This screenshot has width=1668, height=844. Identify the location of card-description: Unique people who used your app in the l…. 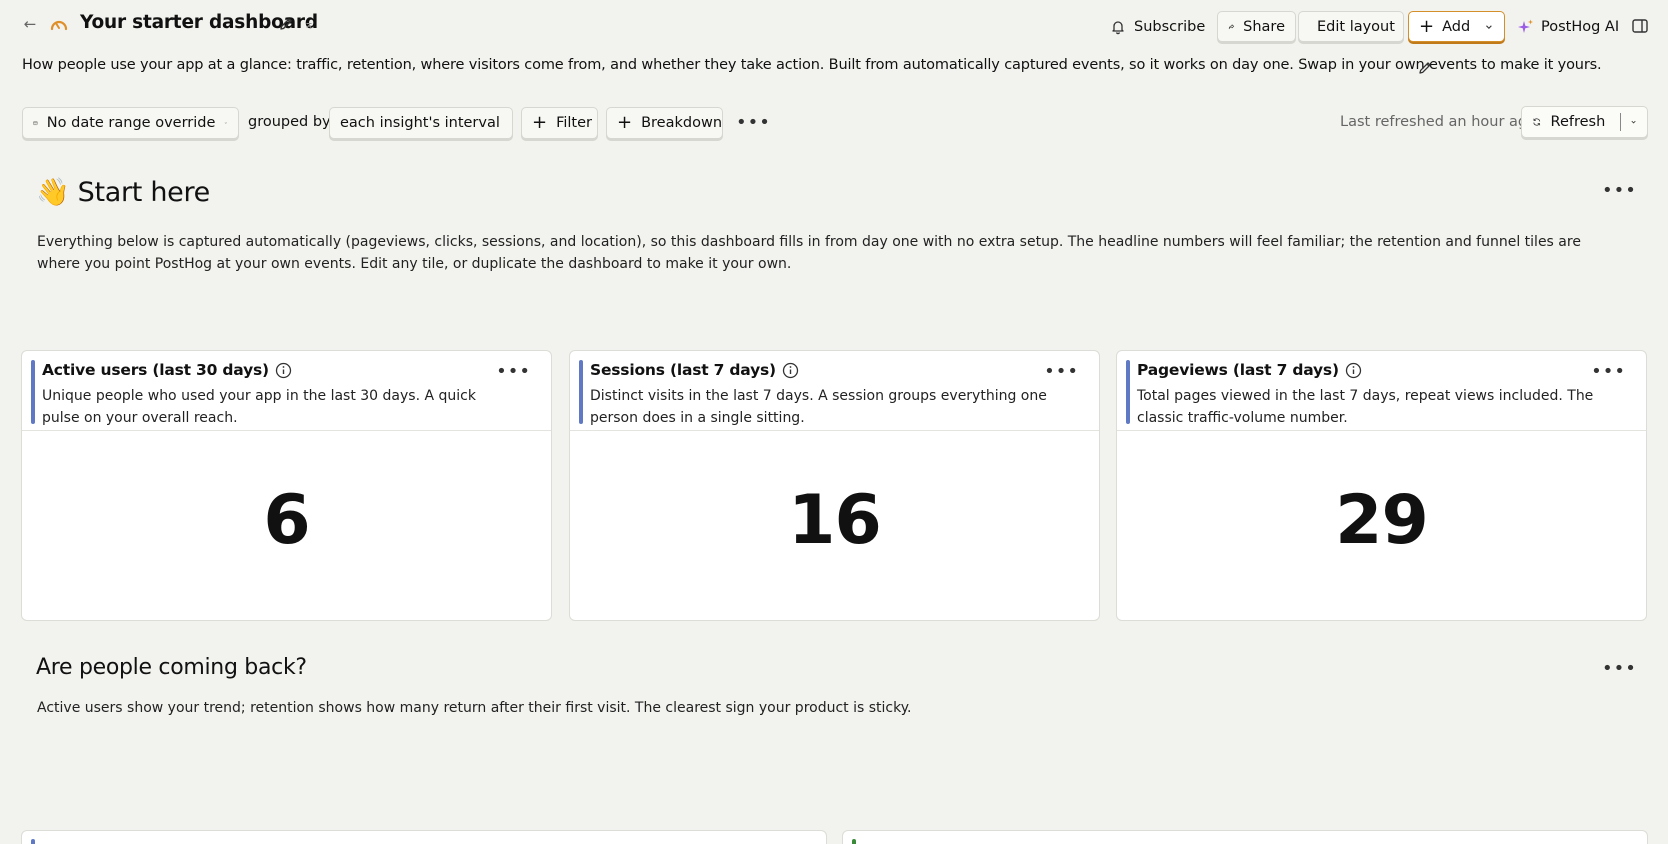
(259, 407).